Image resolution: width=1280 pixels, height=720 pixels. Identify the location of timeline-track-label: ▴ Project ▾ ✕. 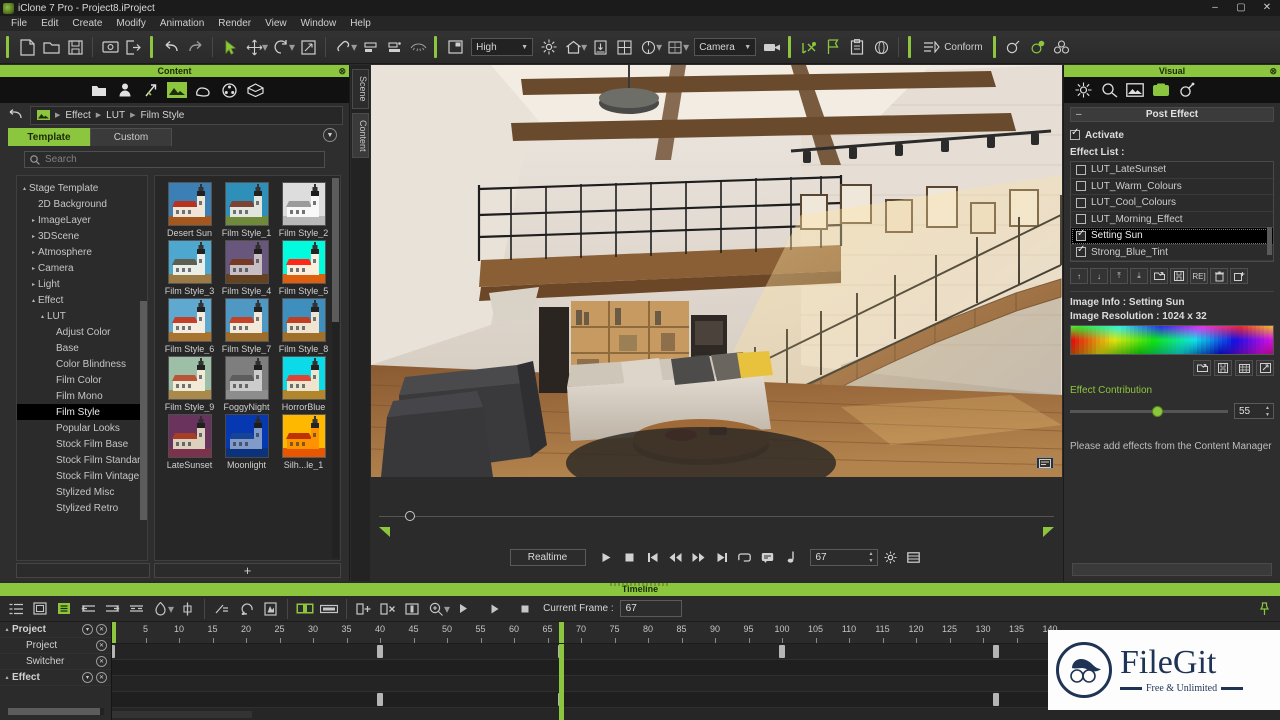
(55, 630).